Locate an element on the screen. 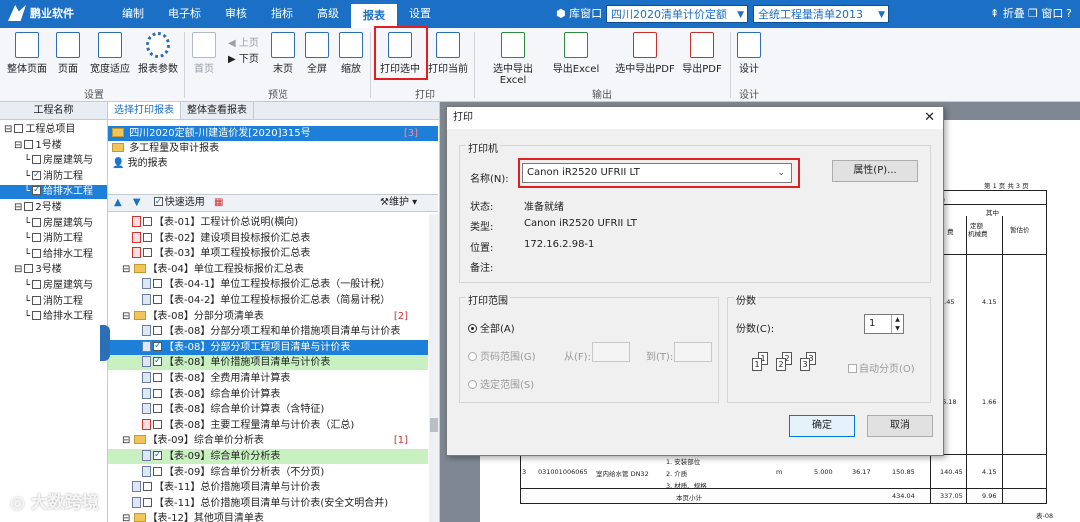  help-button: ? is located at coordinates (1073, 14).